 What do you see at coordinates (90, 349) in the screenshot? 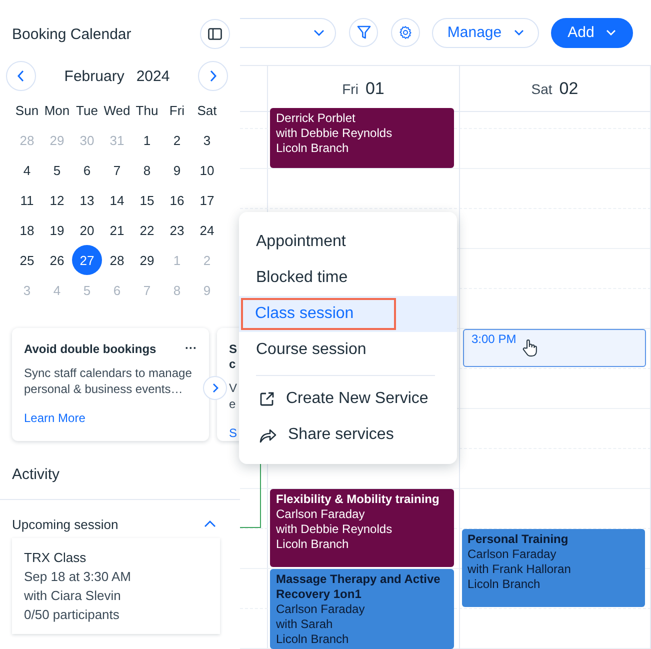
I see `card-title: Avoid double bookings` at bounding box center [90, 349].